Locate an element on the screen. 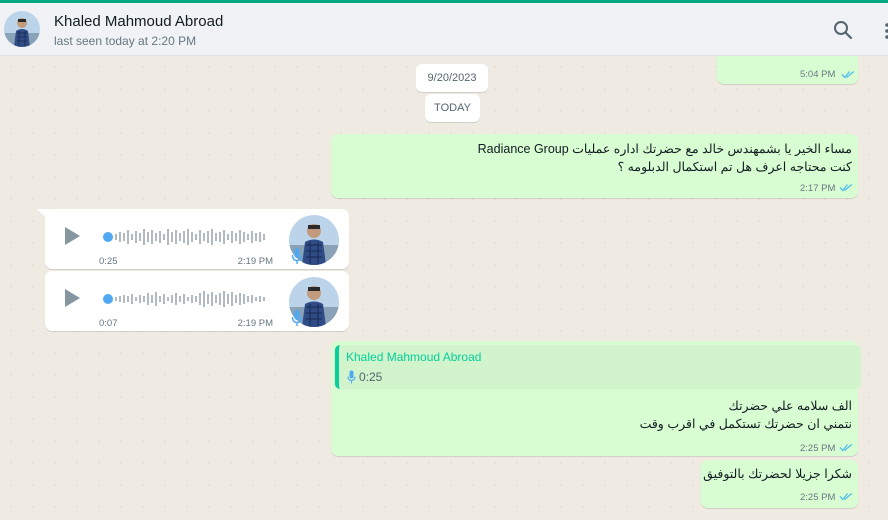  date-chip: 9/20/2023 is located at coordinates (452, 78).